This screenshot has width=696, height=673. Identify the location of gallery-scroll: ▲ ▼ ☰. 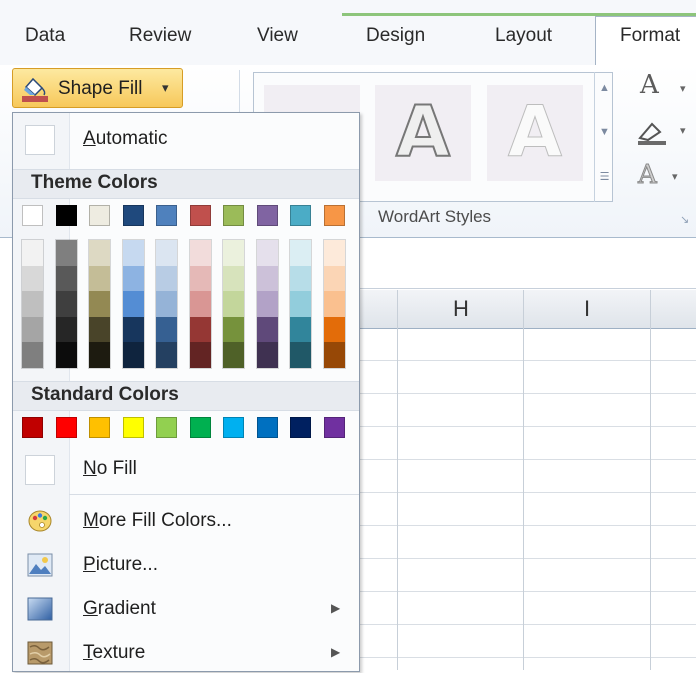
(604, 137).